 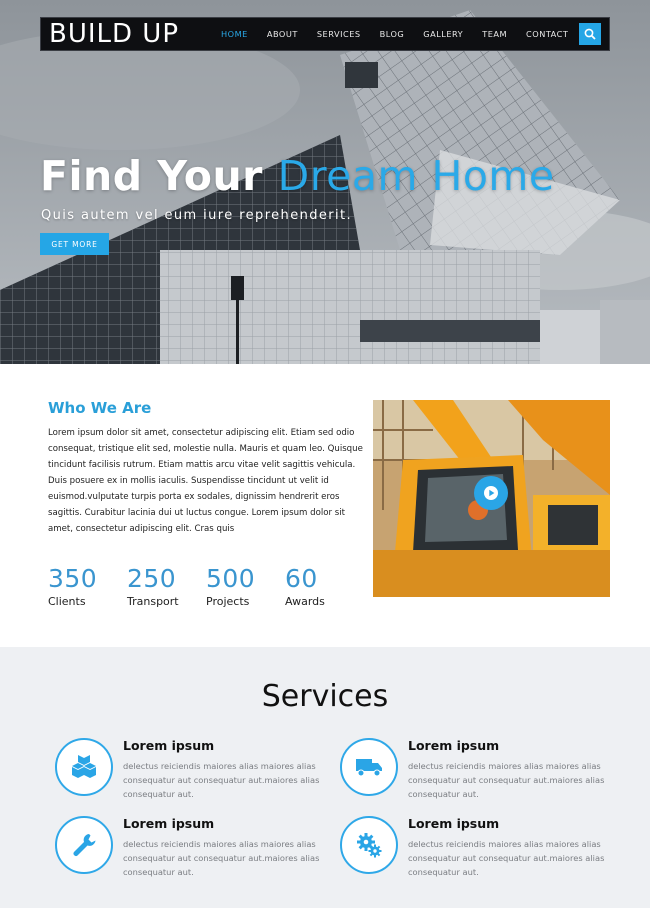 I want to click on hero-title-part1: Find Your, so click(x=159, y=176).